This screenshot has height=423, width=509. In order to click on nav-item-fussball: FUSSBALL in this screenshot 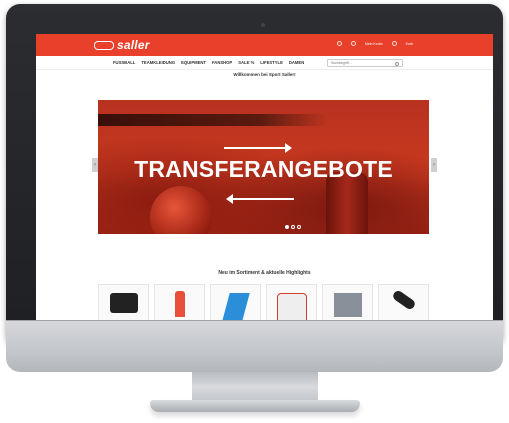, I will do `click(124, 62)`.